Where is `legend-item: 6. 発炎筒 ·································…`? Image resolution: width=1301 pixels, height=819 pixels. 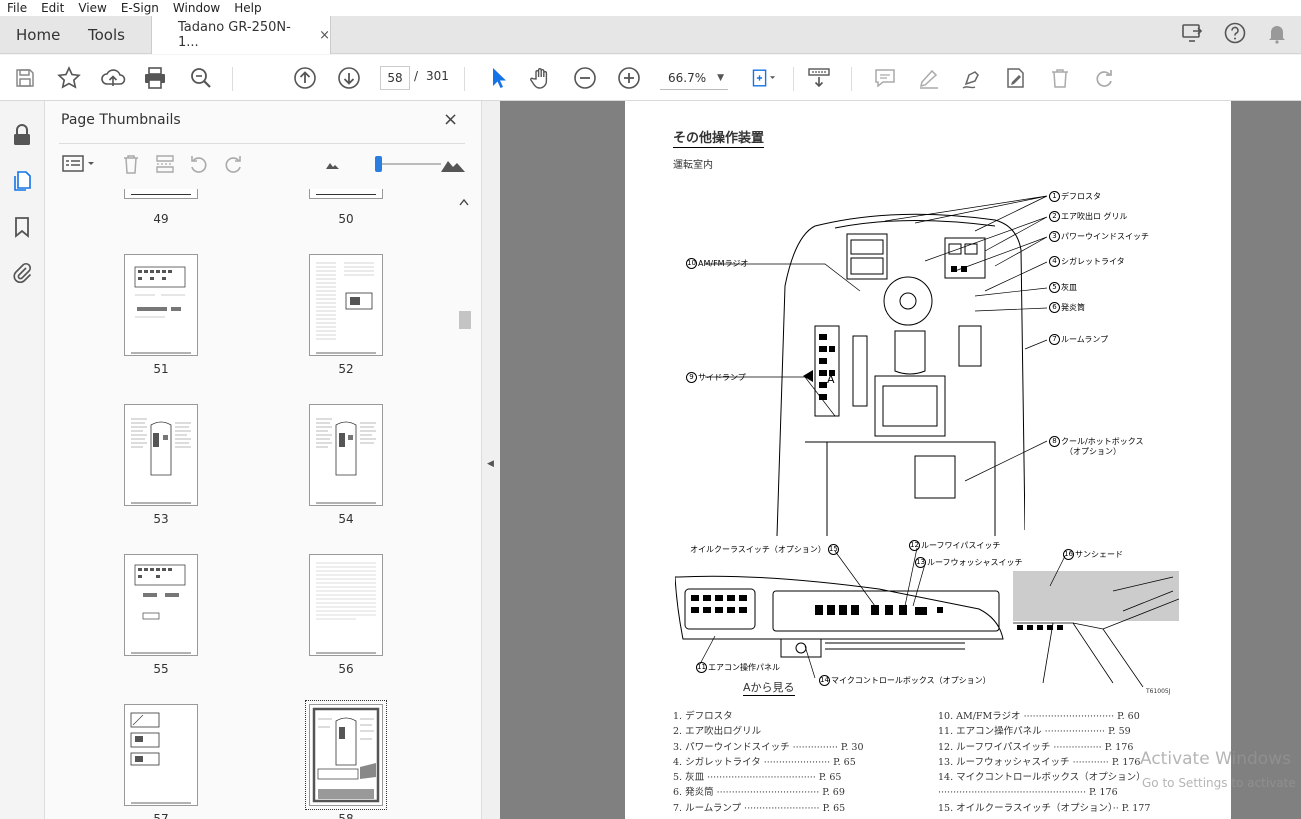 legend-item: 6. 発炎筒 ·································… is located at coordinates (768, 792).